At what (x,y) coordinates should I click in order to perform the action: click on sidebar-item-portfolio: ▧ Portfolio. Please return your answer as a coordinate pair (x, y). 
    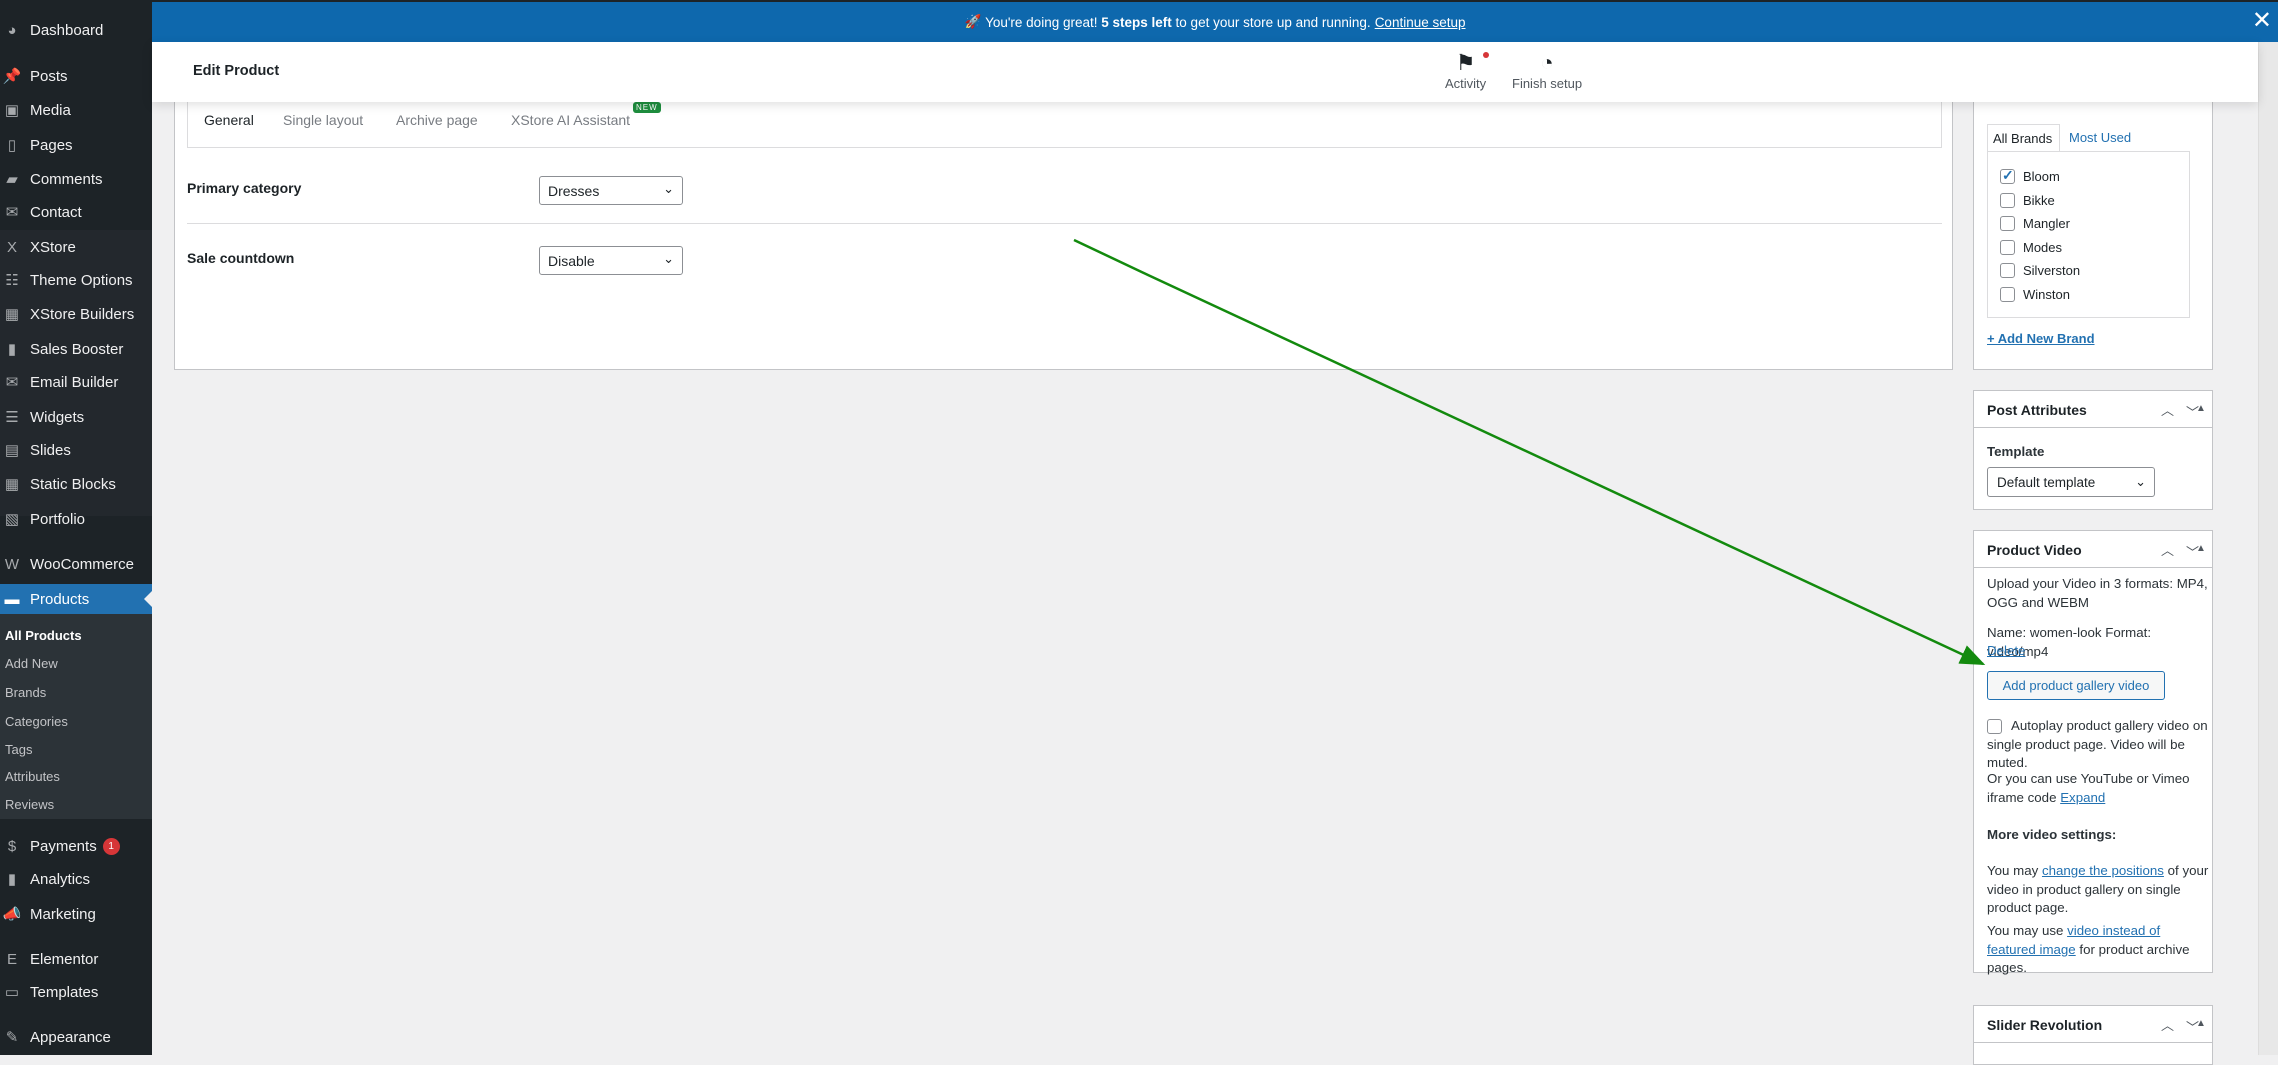
    Looking at the image, I should click on (76, 519).